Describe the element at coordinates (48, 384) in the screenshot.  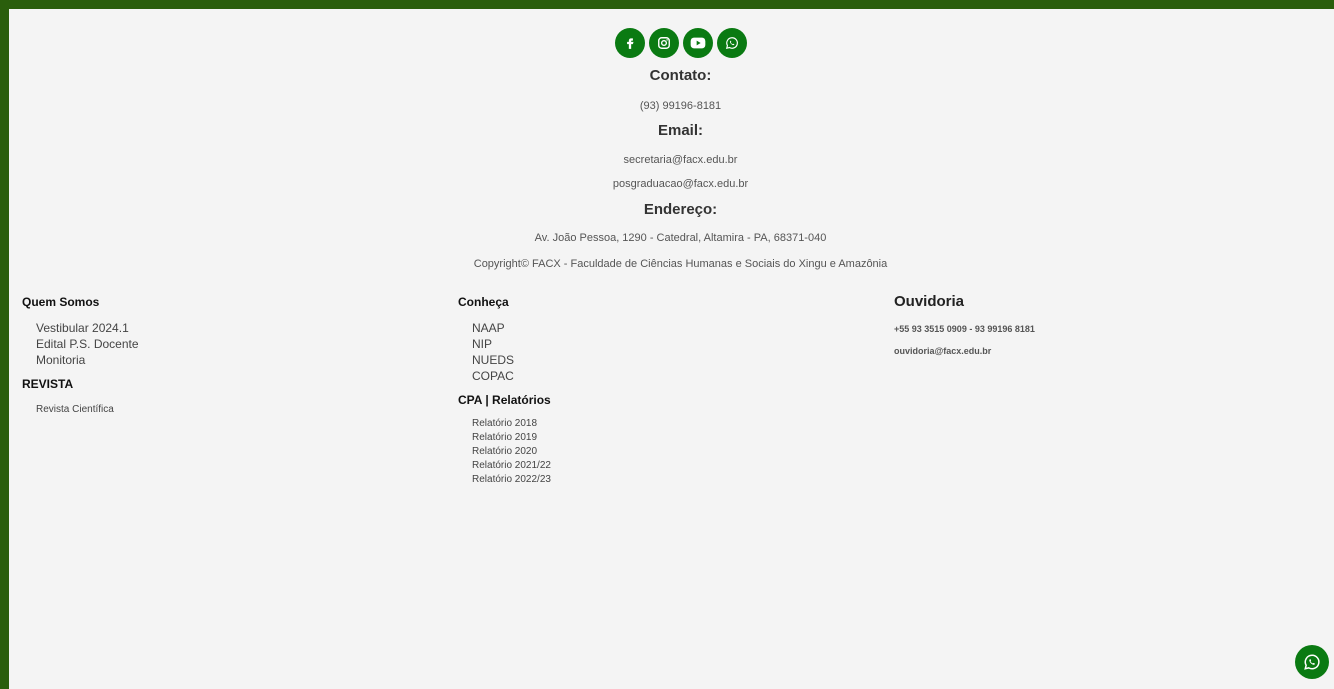
I see `revista-title: REVISTA` at that location.